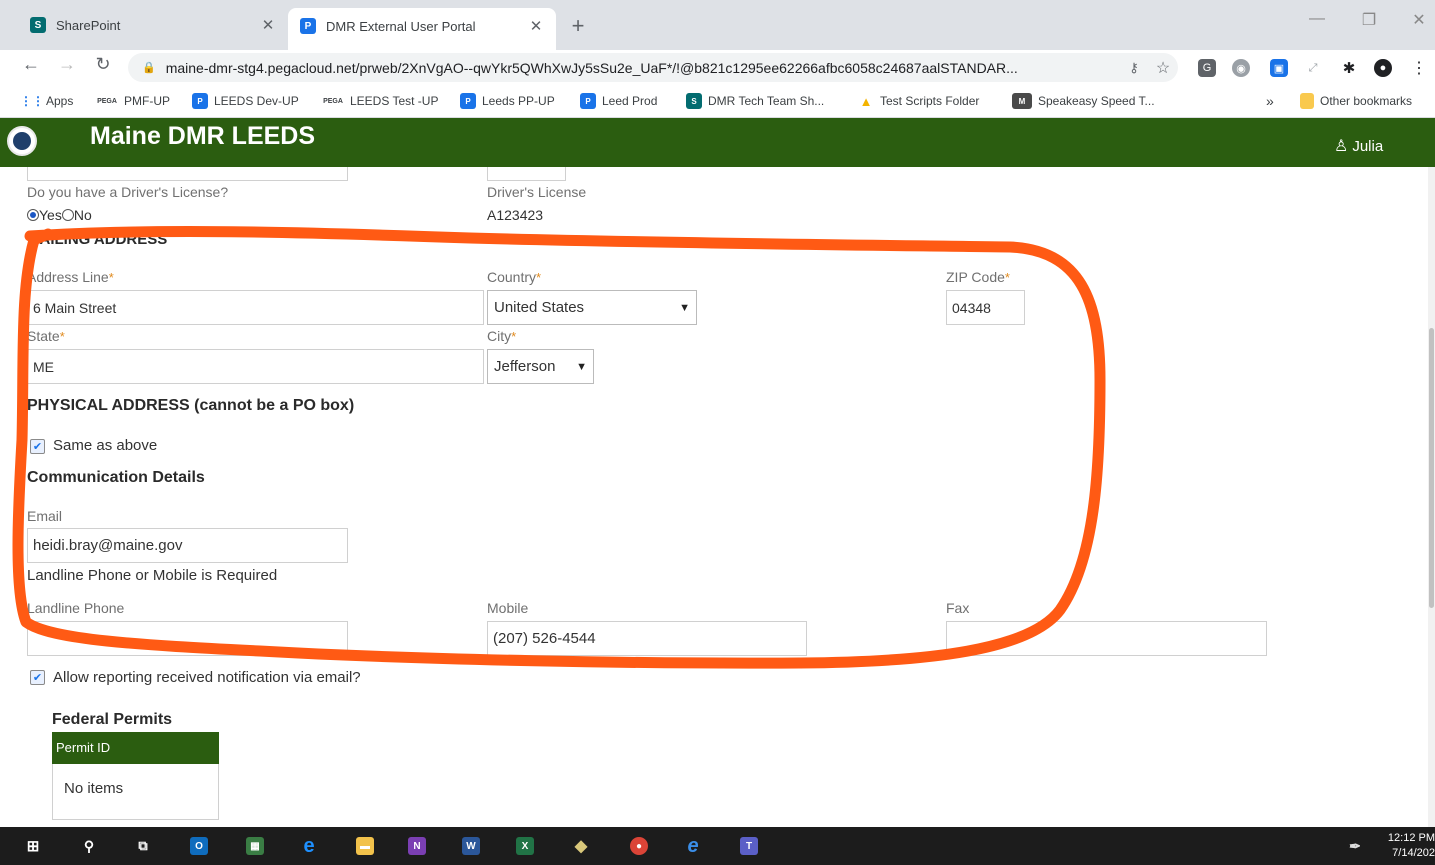 This screenshot has height=865, width=1435. What do you see at coordinates (105, 445) in the screenshot?
I see `same-as-above-label: Same as above` at bounding box center [105, 445].